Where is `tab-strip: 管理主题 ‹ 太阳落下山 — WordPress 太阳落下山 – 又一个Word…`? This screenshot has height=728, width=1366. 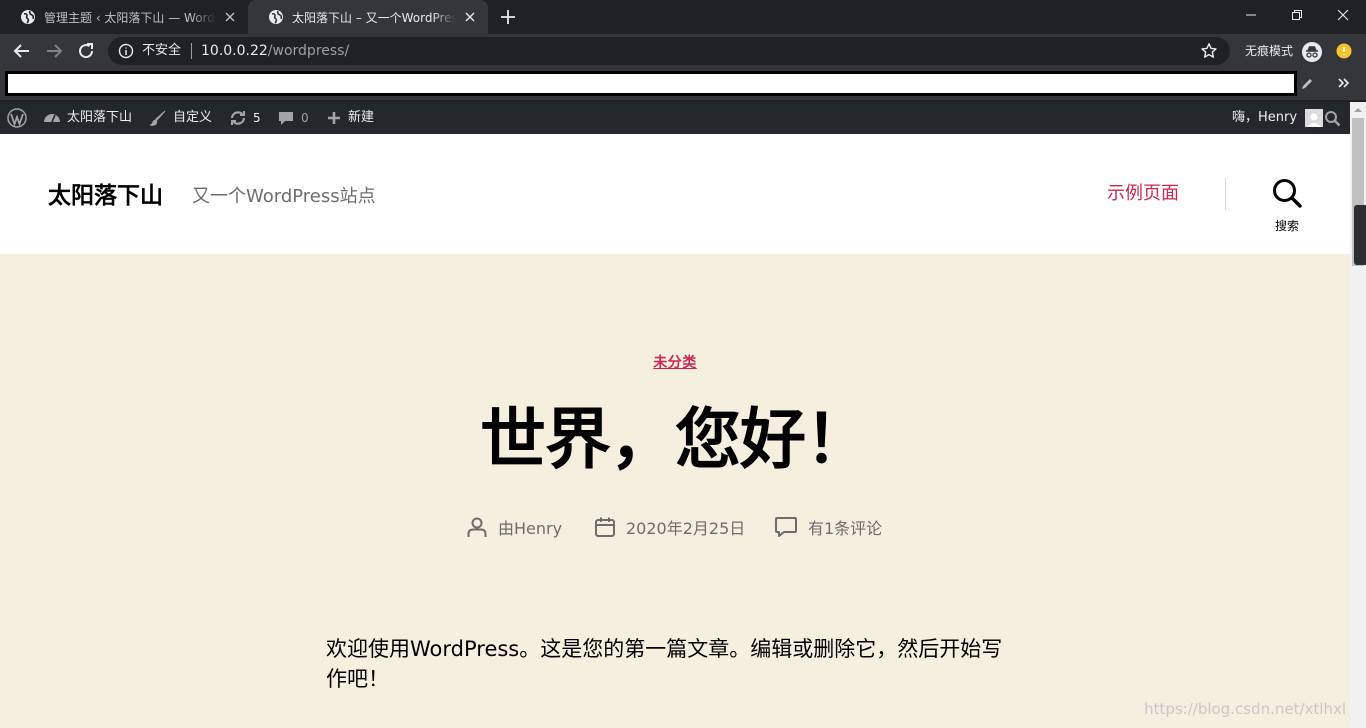
tab-strip: 管理主题 ‹ 太阳落下山 — WordPress 太阳落下山 – 又一个Word… is located at coordinates (683, 17).